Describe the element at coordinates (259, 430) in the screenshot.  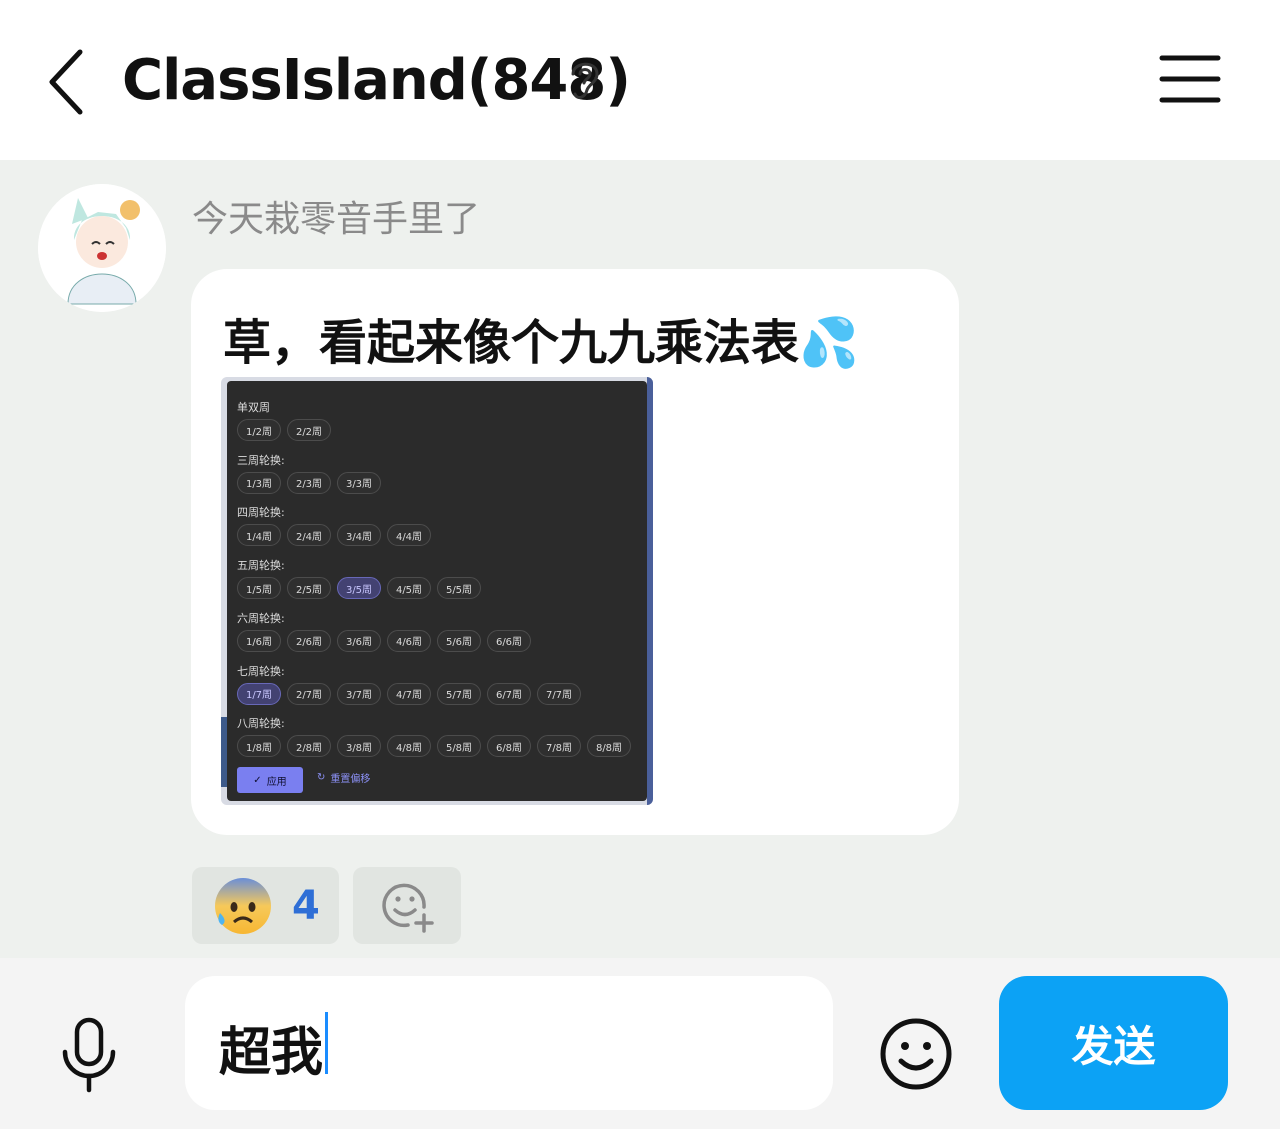
I see `rotation-week-chip: 1/2周` at that location.